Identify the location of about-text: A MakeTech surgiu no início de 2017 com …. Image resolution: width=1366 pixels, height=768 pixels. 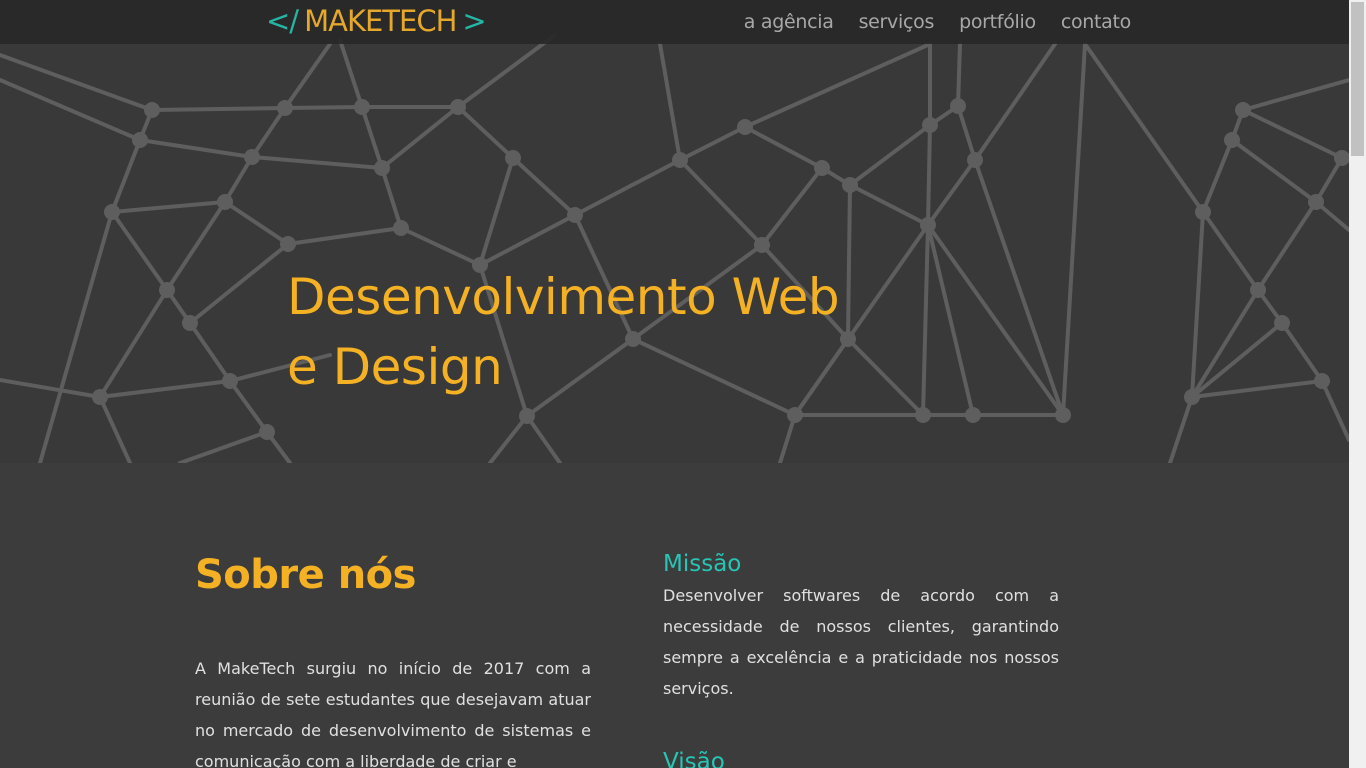
(393, 713).